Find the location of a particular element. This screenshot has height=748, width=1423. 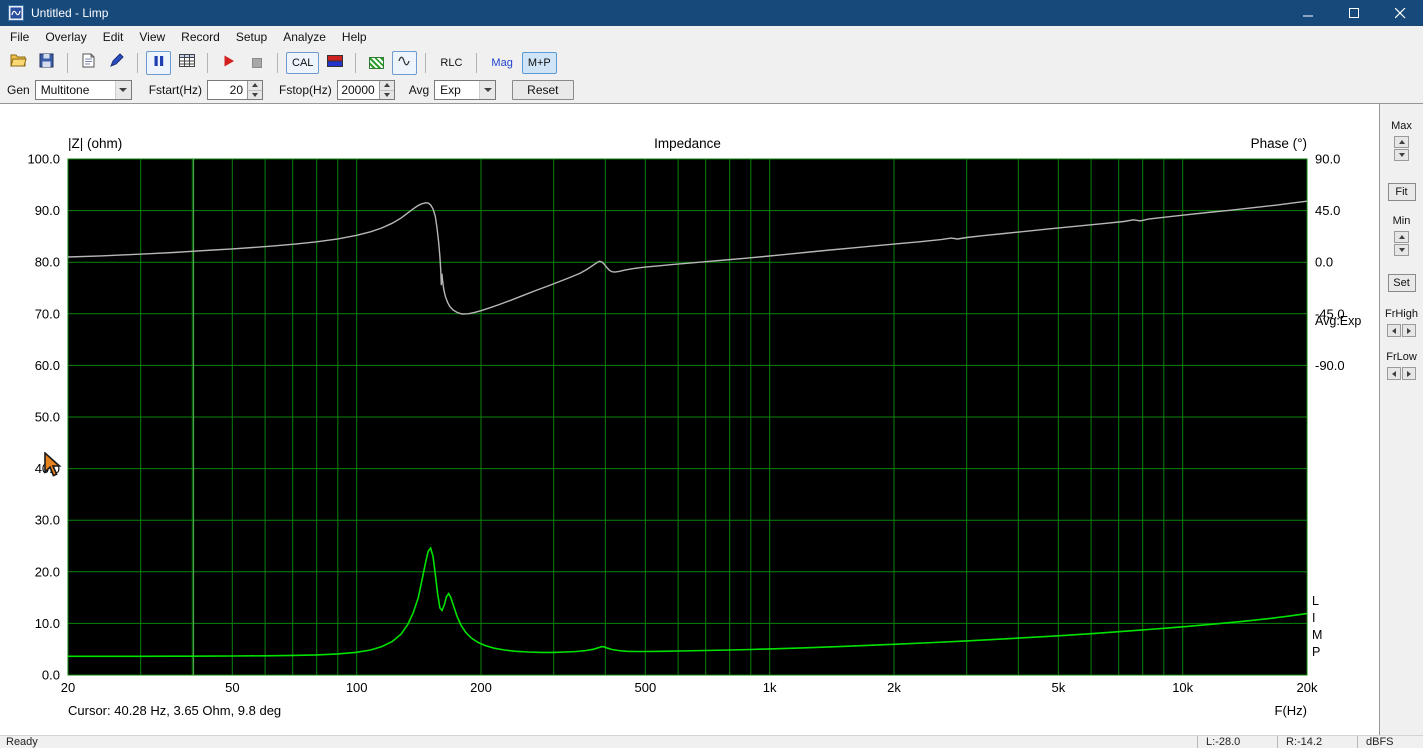

status-left-level: L:-28.0 is located at coordinates (1237, 742).